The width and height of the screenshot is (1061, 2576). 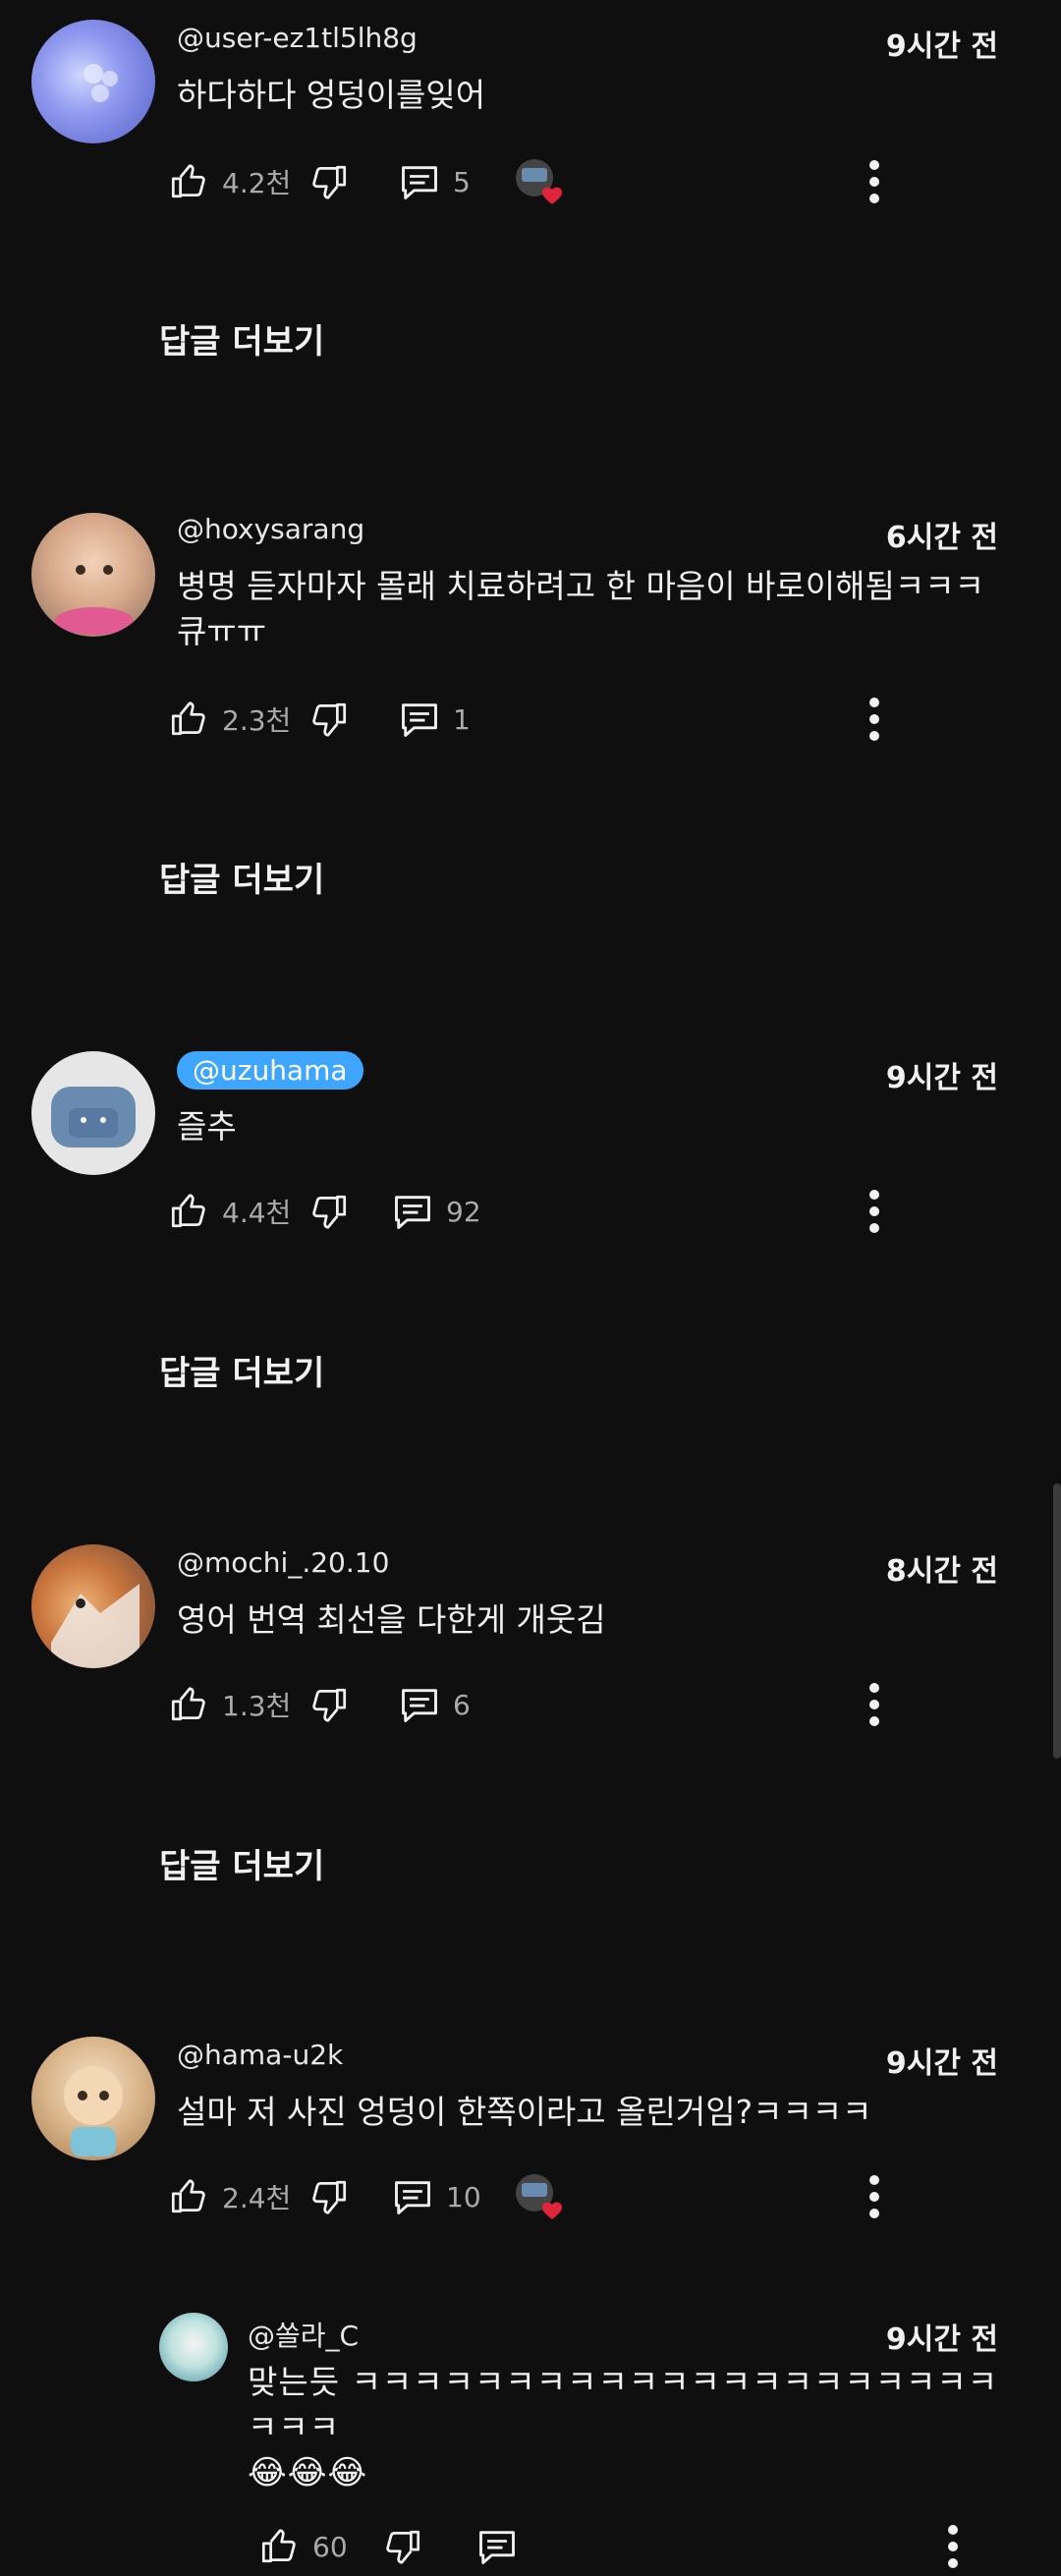 What do you see at coordinates (257, 183) in the screenshot?
I see `like-count: 4.2천` at bounding box center [257, 183].